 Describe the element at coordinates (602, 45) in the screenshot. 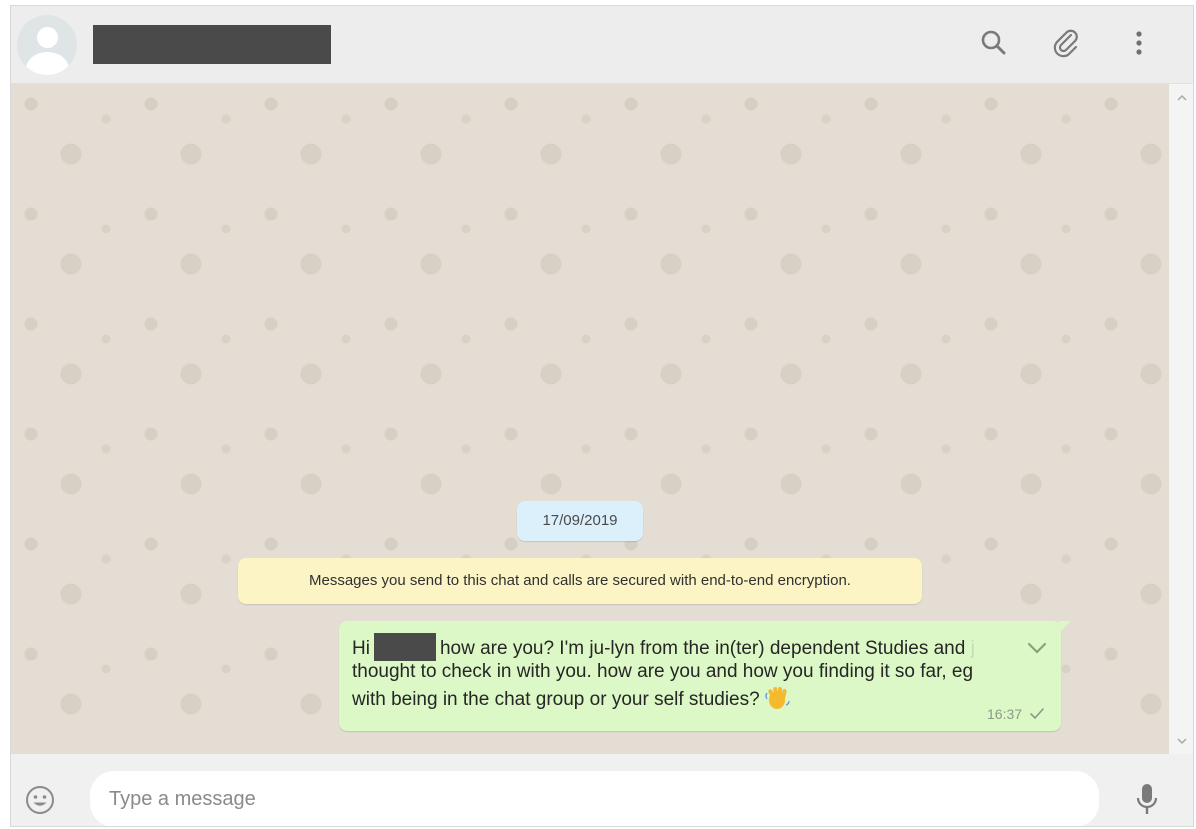

I see `chat-header` at that location.